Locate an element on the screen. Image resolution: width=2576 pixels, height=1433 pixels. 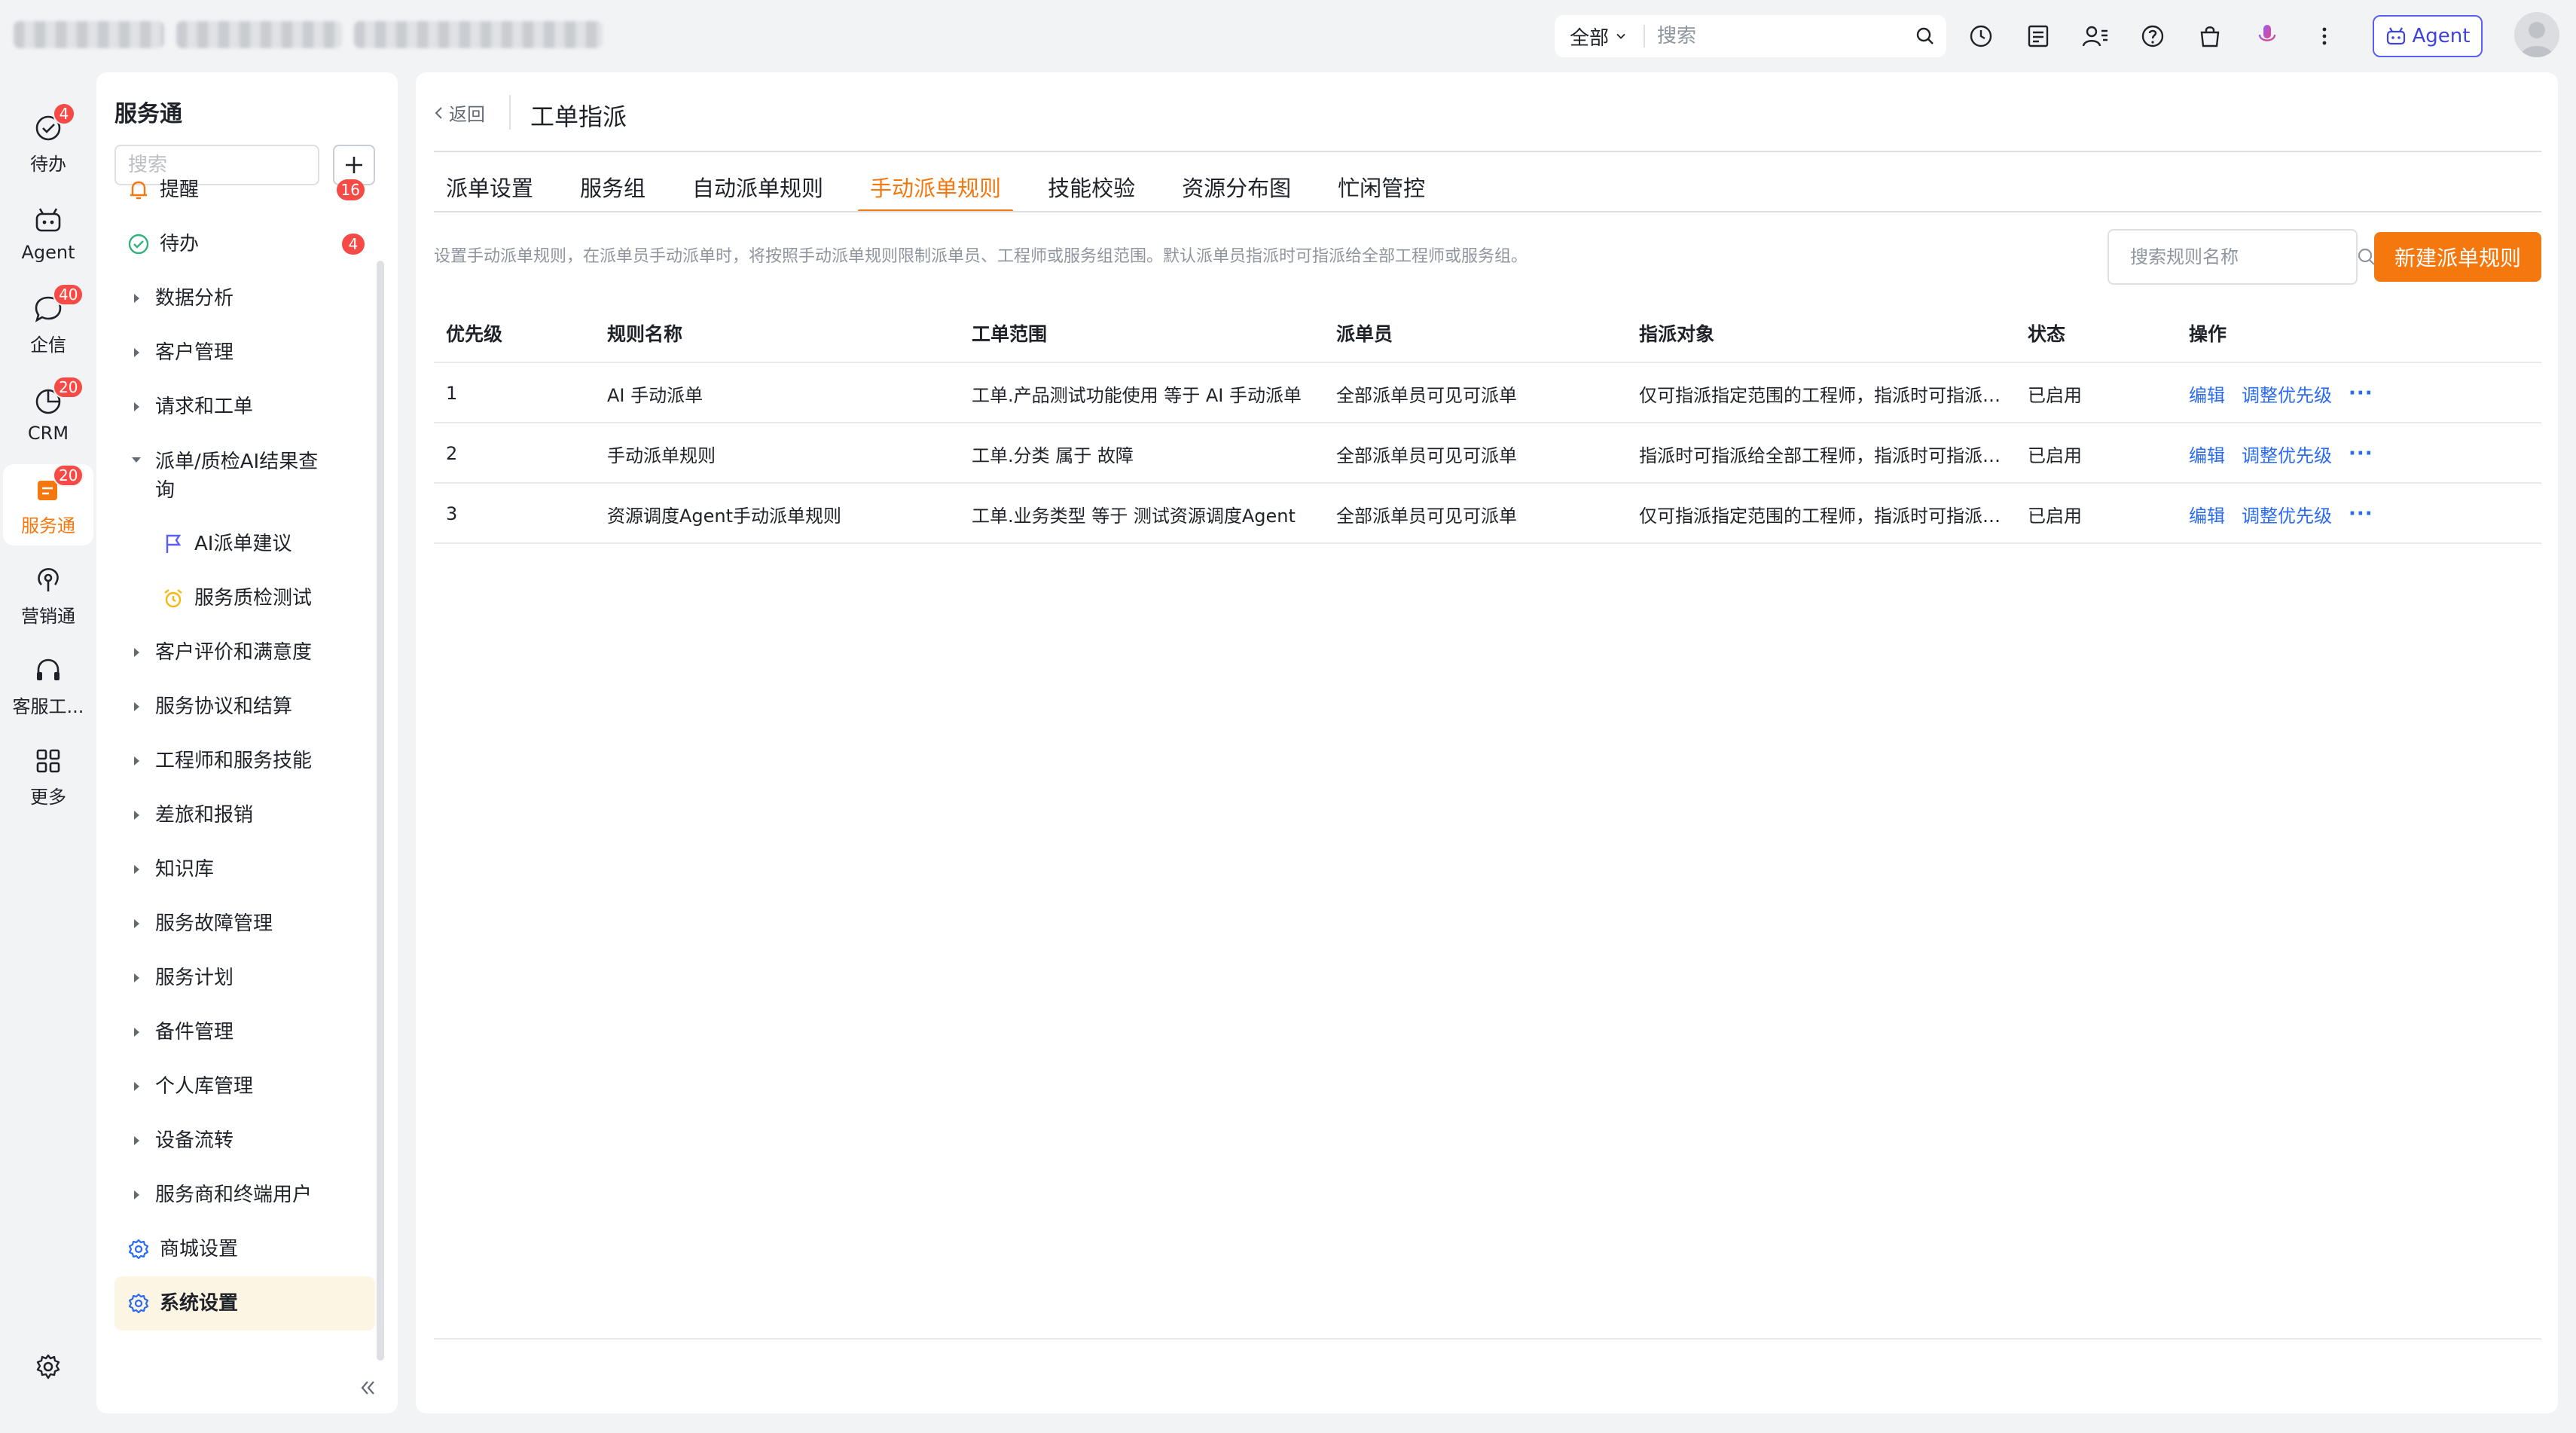
target-text: 指派时可指派给全部工程师，指派时可指派给全部服务组 is located at coordinates (1828, 455).